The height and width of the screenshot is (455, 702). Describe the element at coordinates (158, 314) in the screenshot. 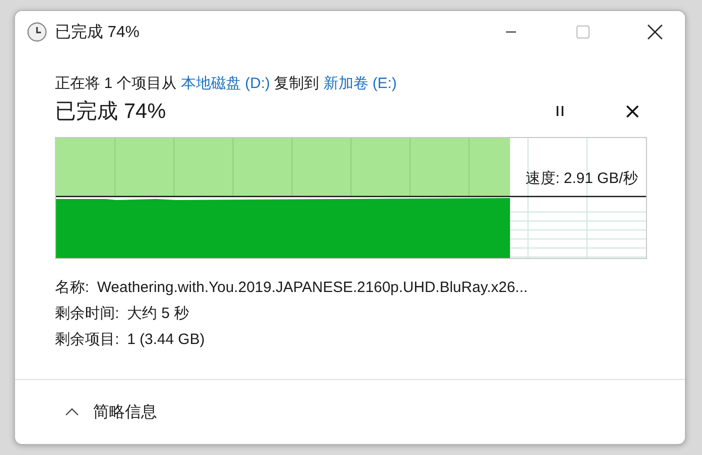

I see `detail-value: 大约 5 秒` at that location.